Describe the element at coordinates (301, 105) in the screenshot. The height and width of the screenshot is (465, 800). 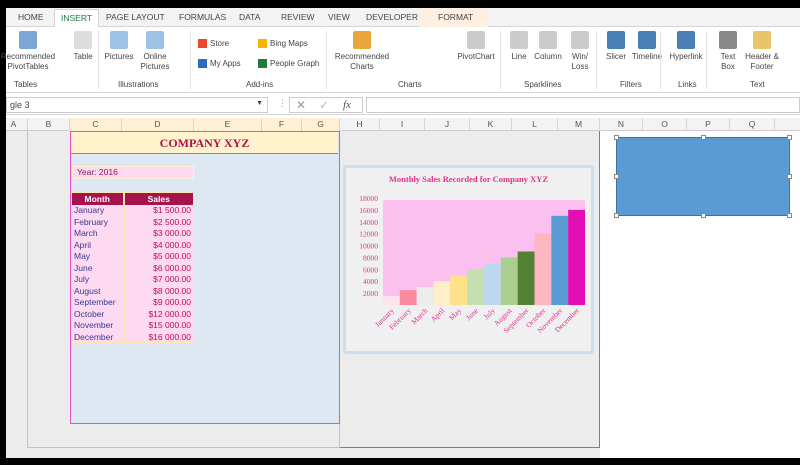
I see `cancel-icon: ✕` at that location.